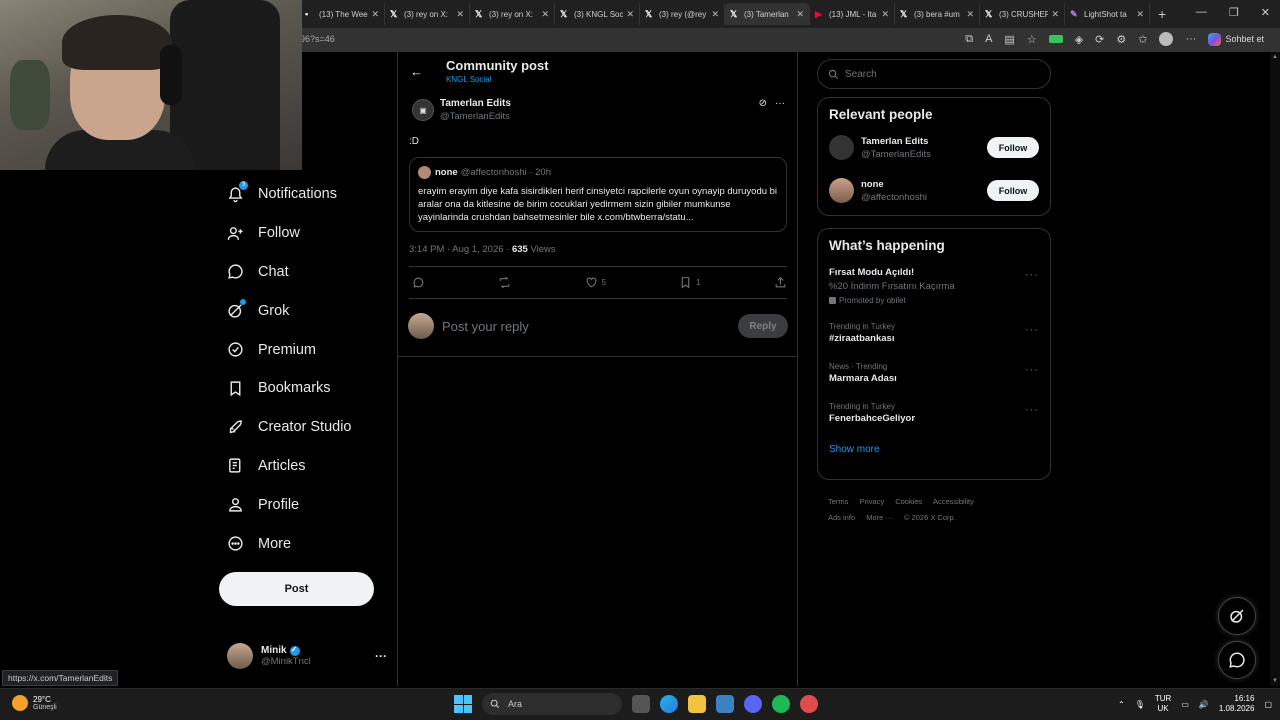  Describe the element at coordinates (682, 14) in the screenshot. I see `browser-tab: 𝕏 (3) rey (@rey ✕` at that location.